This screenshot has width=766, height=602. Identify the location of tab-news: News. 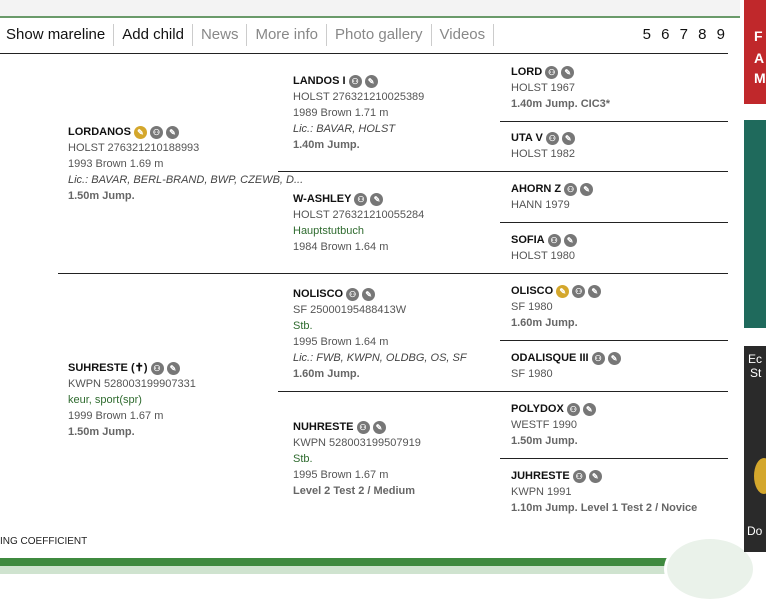
(220, 35).